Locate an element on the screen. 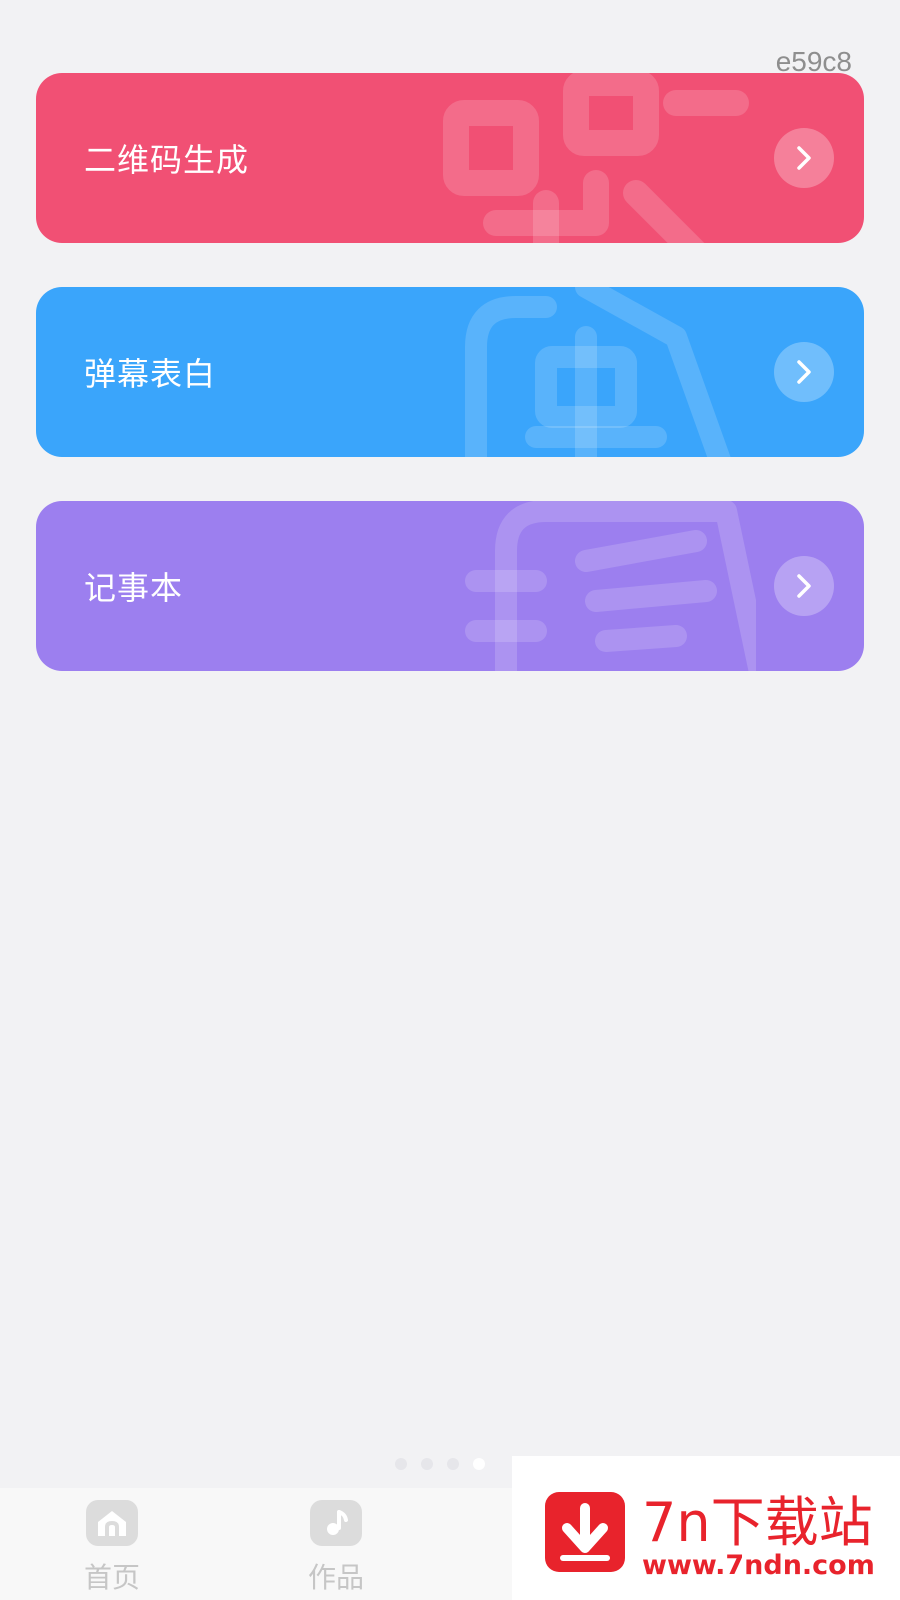 This screenshot has width=900, height=1600. page-dot-active is located at coordinates (479, 1464).